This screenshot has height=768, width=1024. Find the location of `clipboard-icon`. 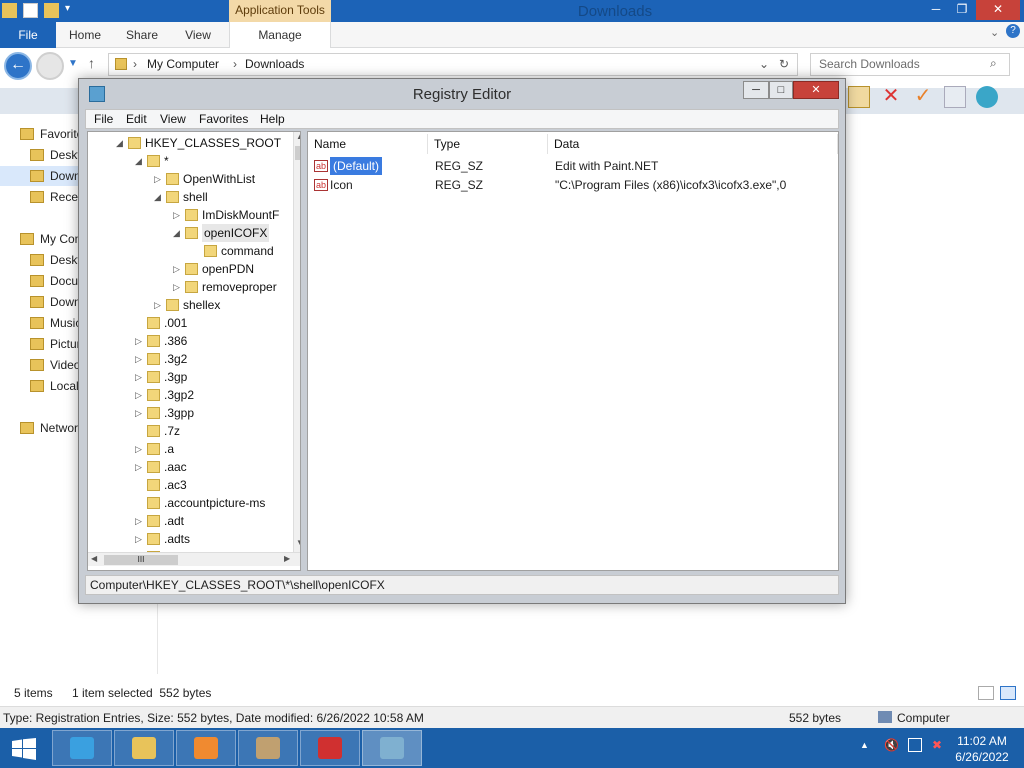

clipboard-icon is located at coordinates (859, 97).